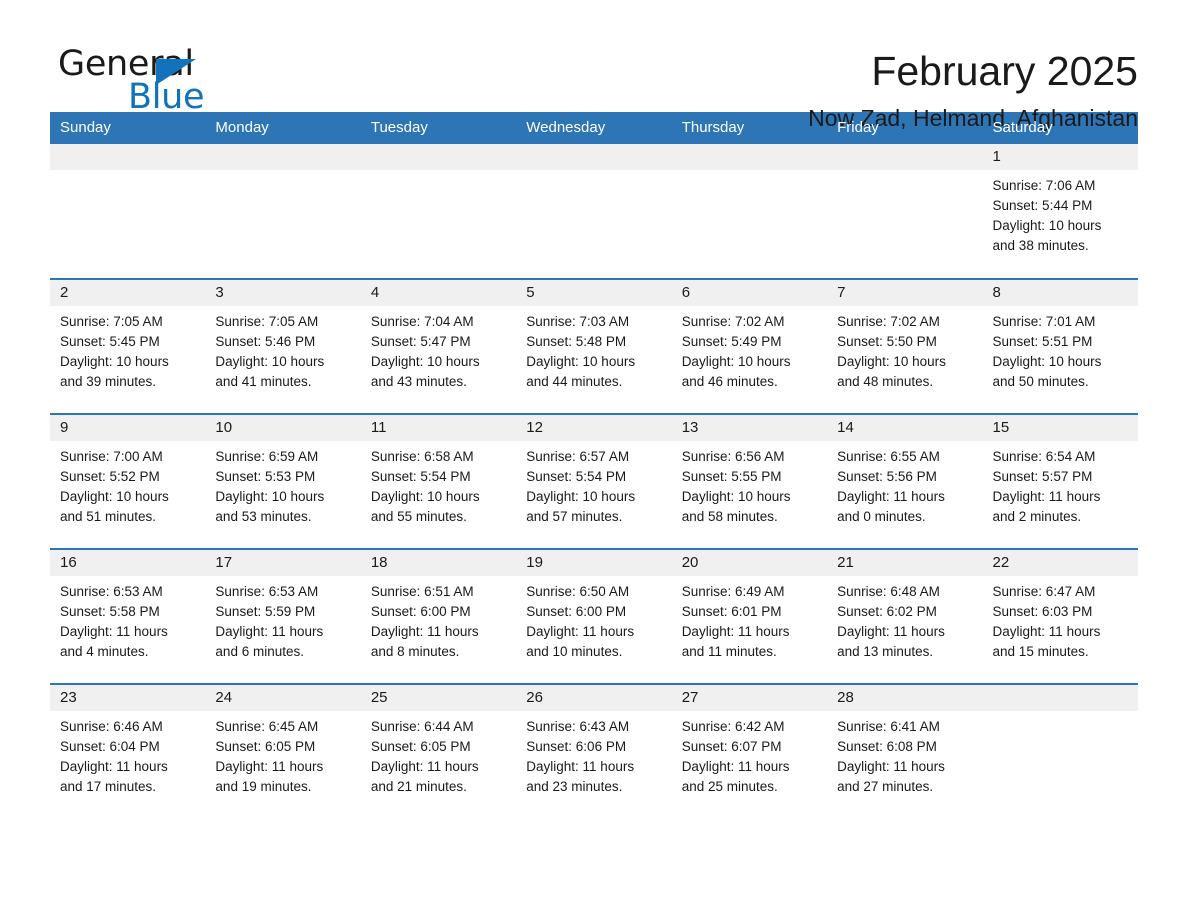 This screenshot has width=1188, height=918. Describe the element at coordinates (574, 381) in the screenshot. I see `daylight-text-line2: and 44 minutes.` at that location.